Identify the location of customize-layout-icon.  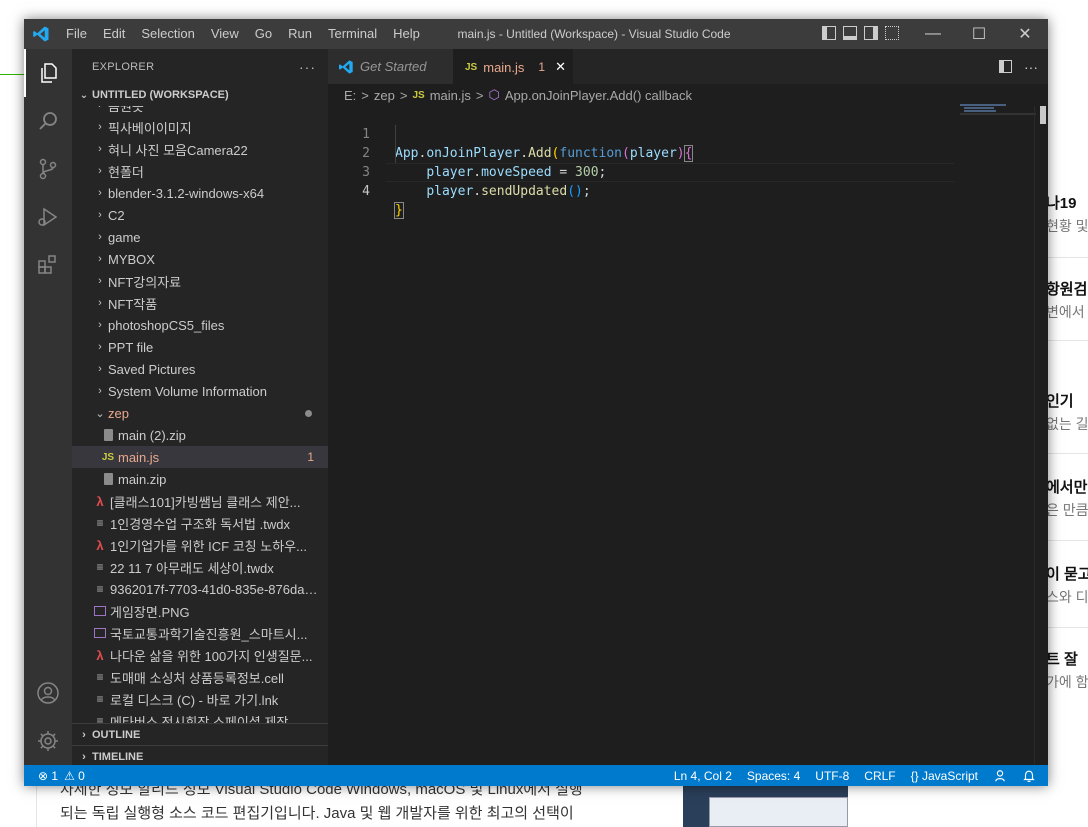
(892, 33).